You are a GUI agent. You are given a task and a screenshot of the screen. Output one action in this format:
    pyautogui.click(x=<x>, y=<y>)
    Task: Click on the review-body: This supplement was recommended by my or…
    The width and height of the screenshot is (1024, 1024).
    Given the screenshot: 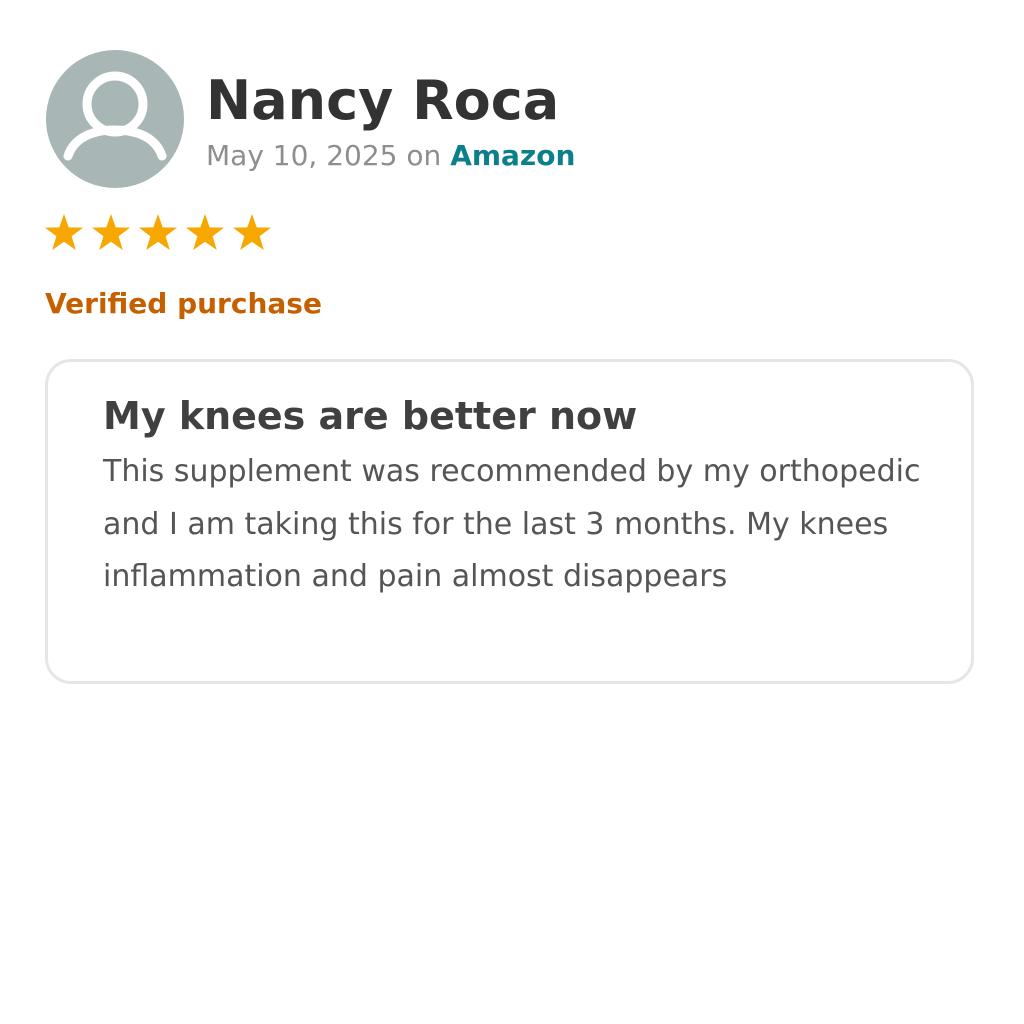 What is the action you would take?
    pyautogui.click(x=512, y=524)
    